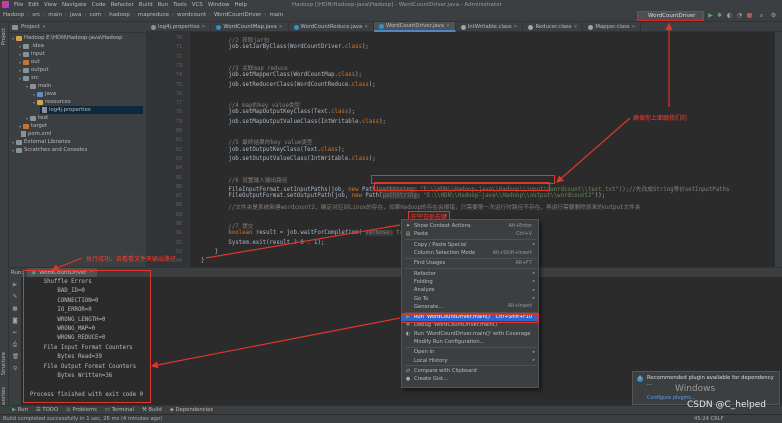  What do you see at coordinates (761, 15) in the screenshot?
I see `search-icon: ⌕` at bounding box center [761, 15].